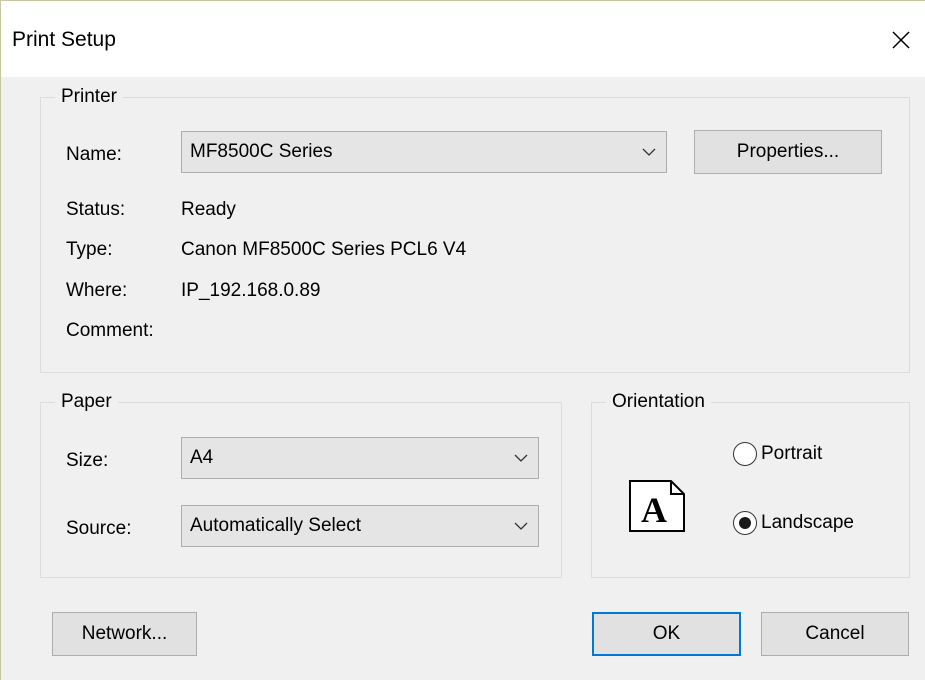  I want to click on close-button, so click(901, 40).